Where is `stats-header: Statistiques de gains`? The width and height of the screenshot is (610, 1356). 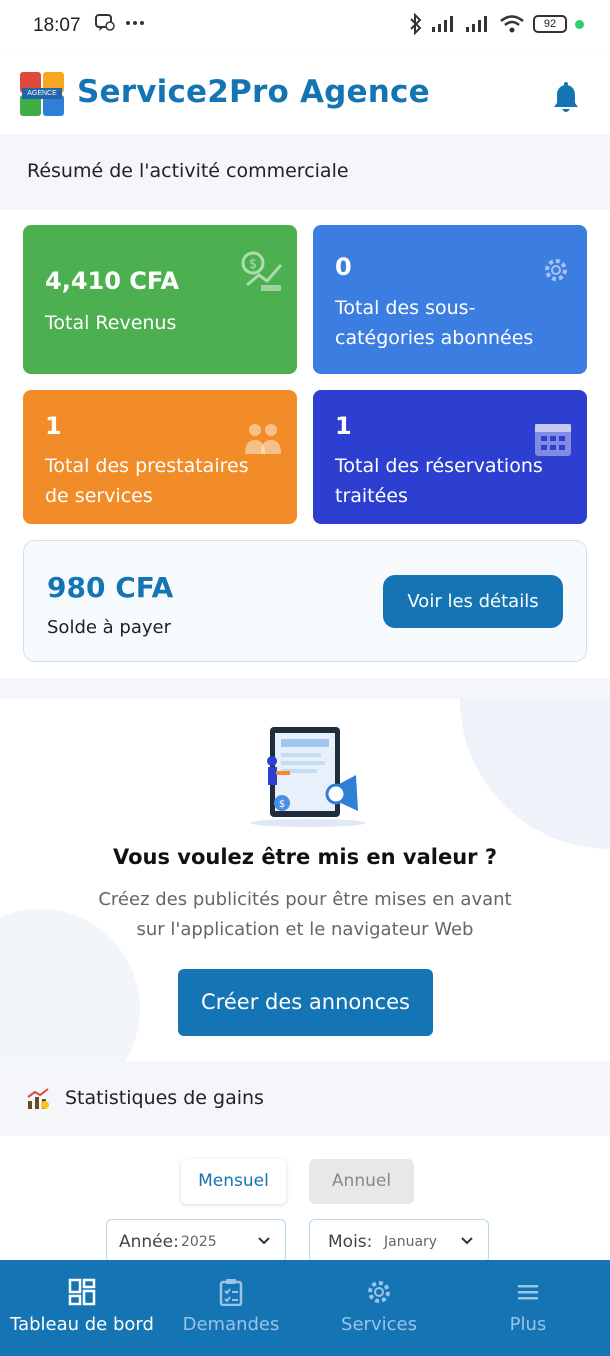 stats-header: Statistiques de gains is located at coordinates (305, 1098).